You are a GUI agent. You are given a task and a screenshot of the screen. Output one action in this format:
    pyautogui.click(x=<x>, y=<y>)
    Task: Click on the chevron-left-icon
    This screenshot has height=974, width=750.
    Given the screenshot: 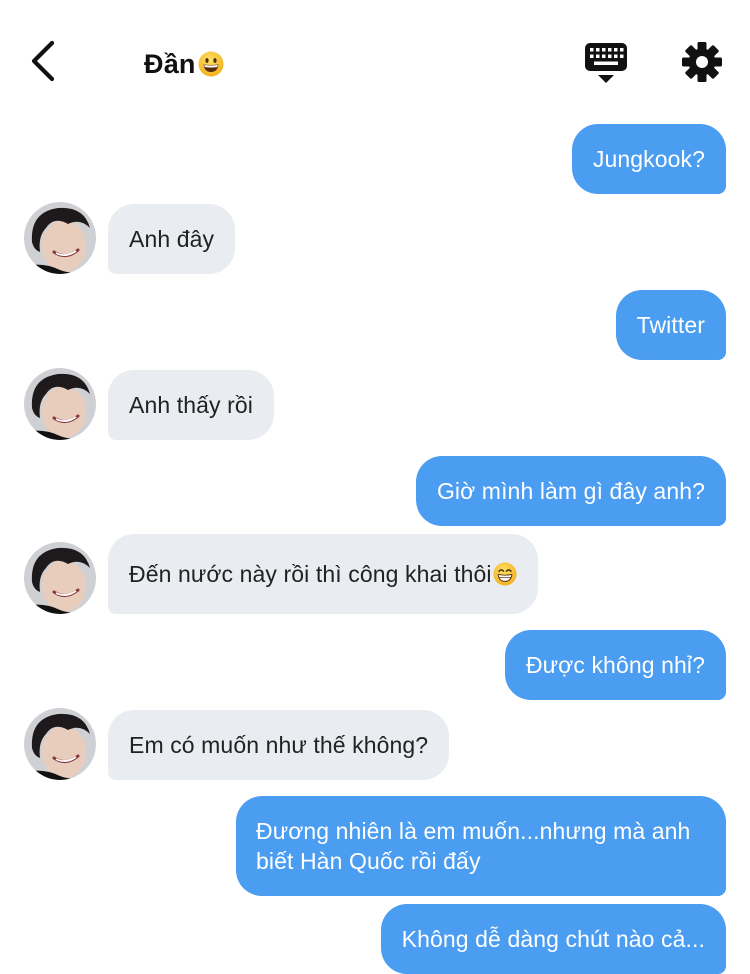 What is the action you would take?
    pyautogui.click(x=43, y=61)
    